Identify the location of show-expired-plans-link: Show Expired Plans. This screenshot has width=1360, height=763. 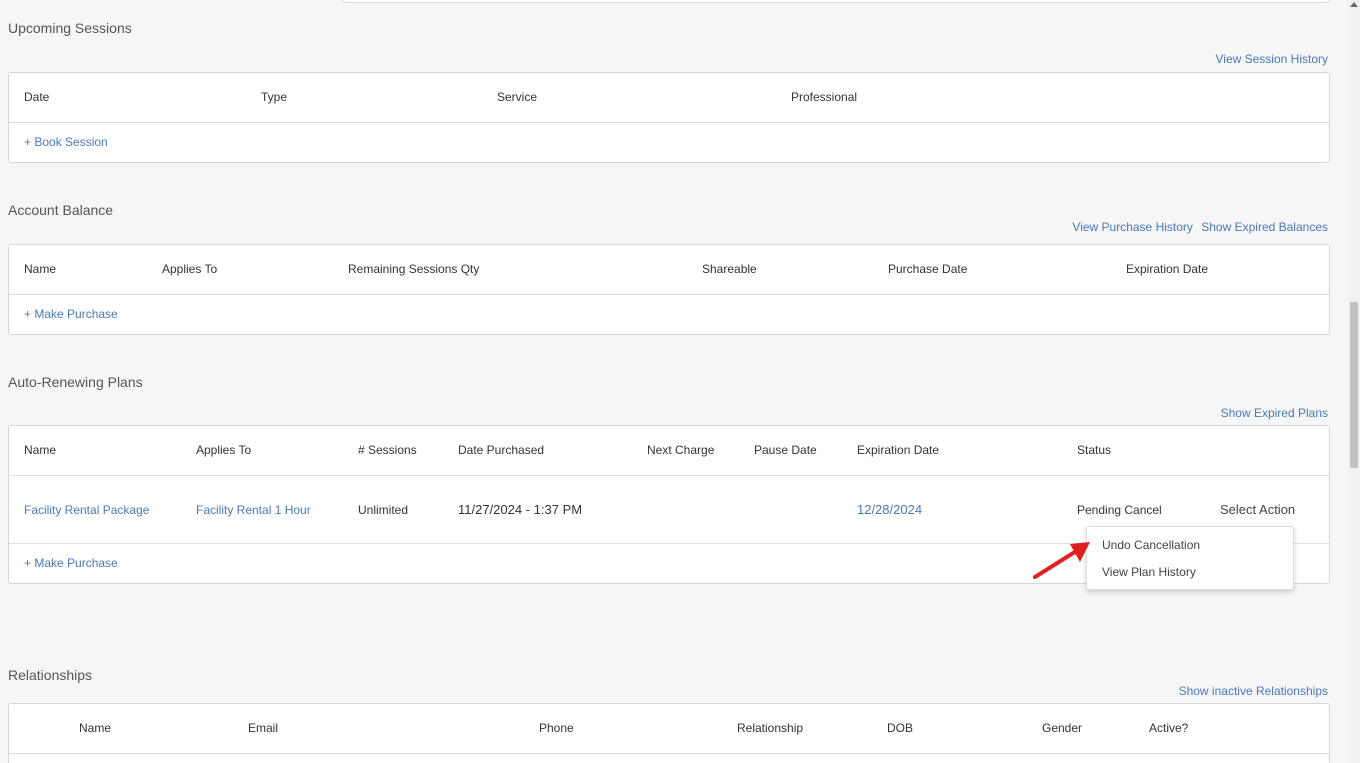
(1274, 413).